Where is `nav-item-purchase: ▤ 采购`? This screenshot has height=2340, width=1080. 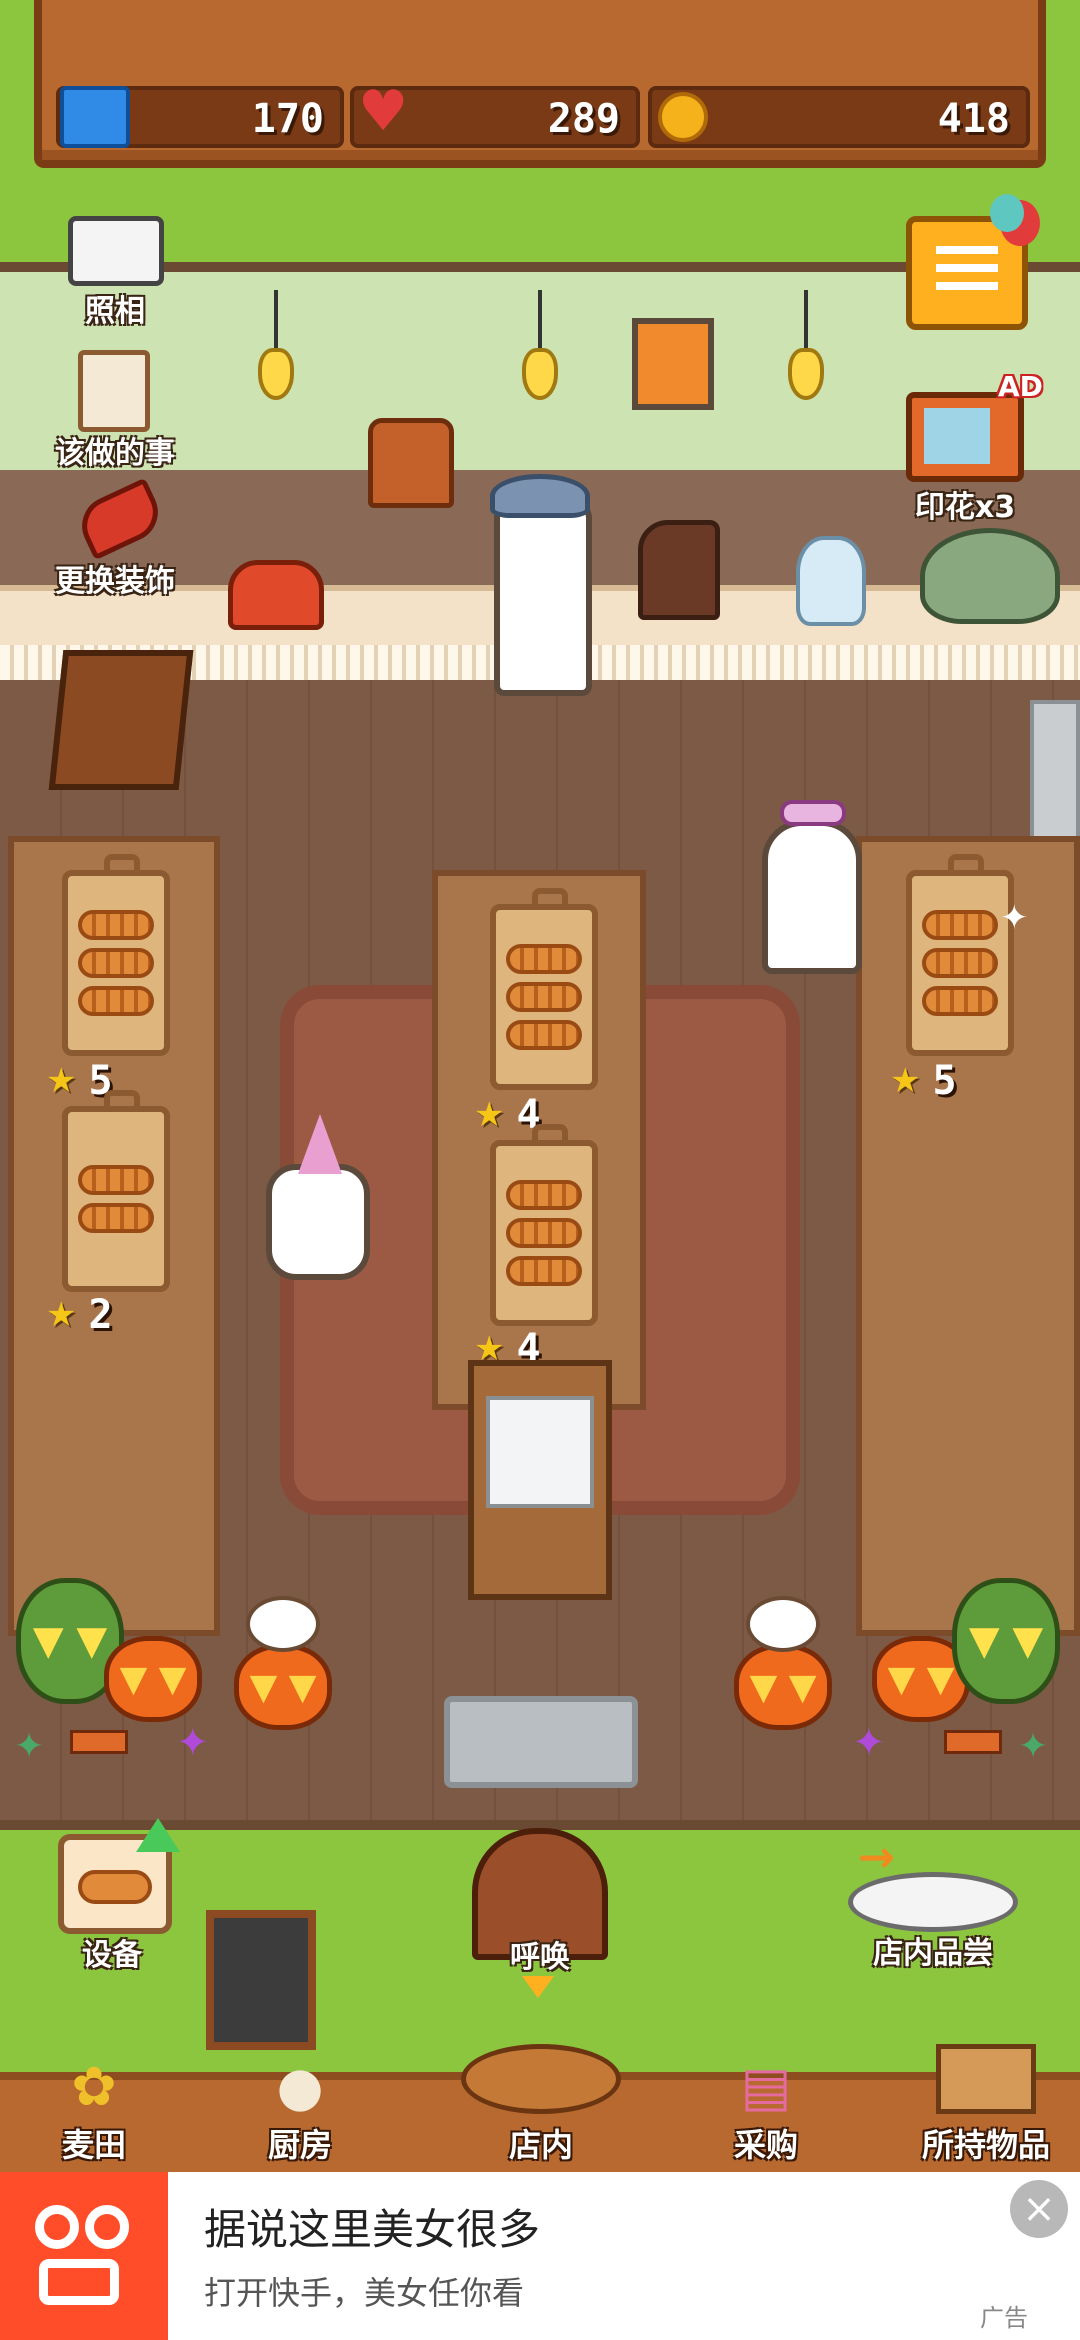
nav-item-purchase: ▤ 采购 is located at coordinates (766, 2100).